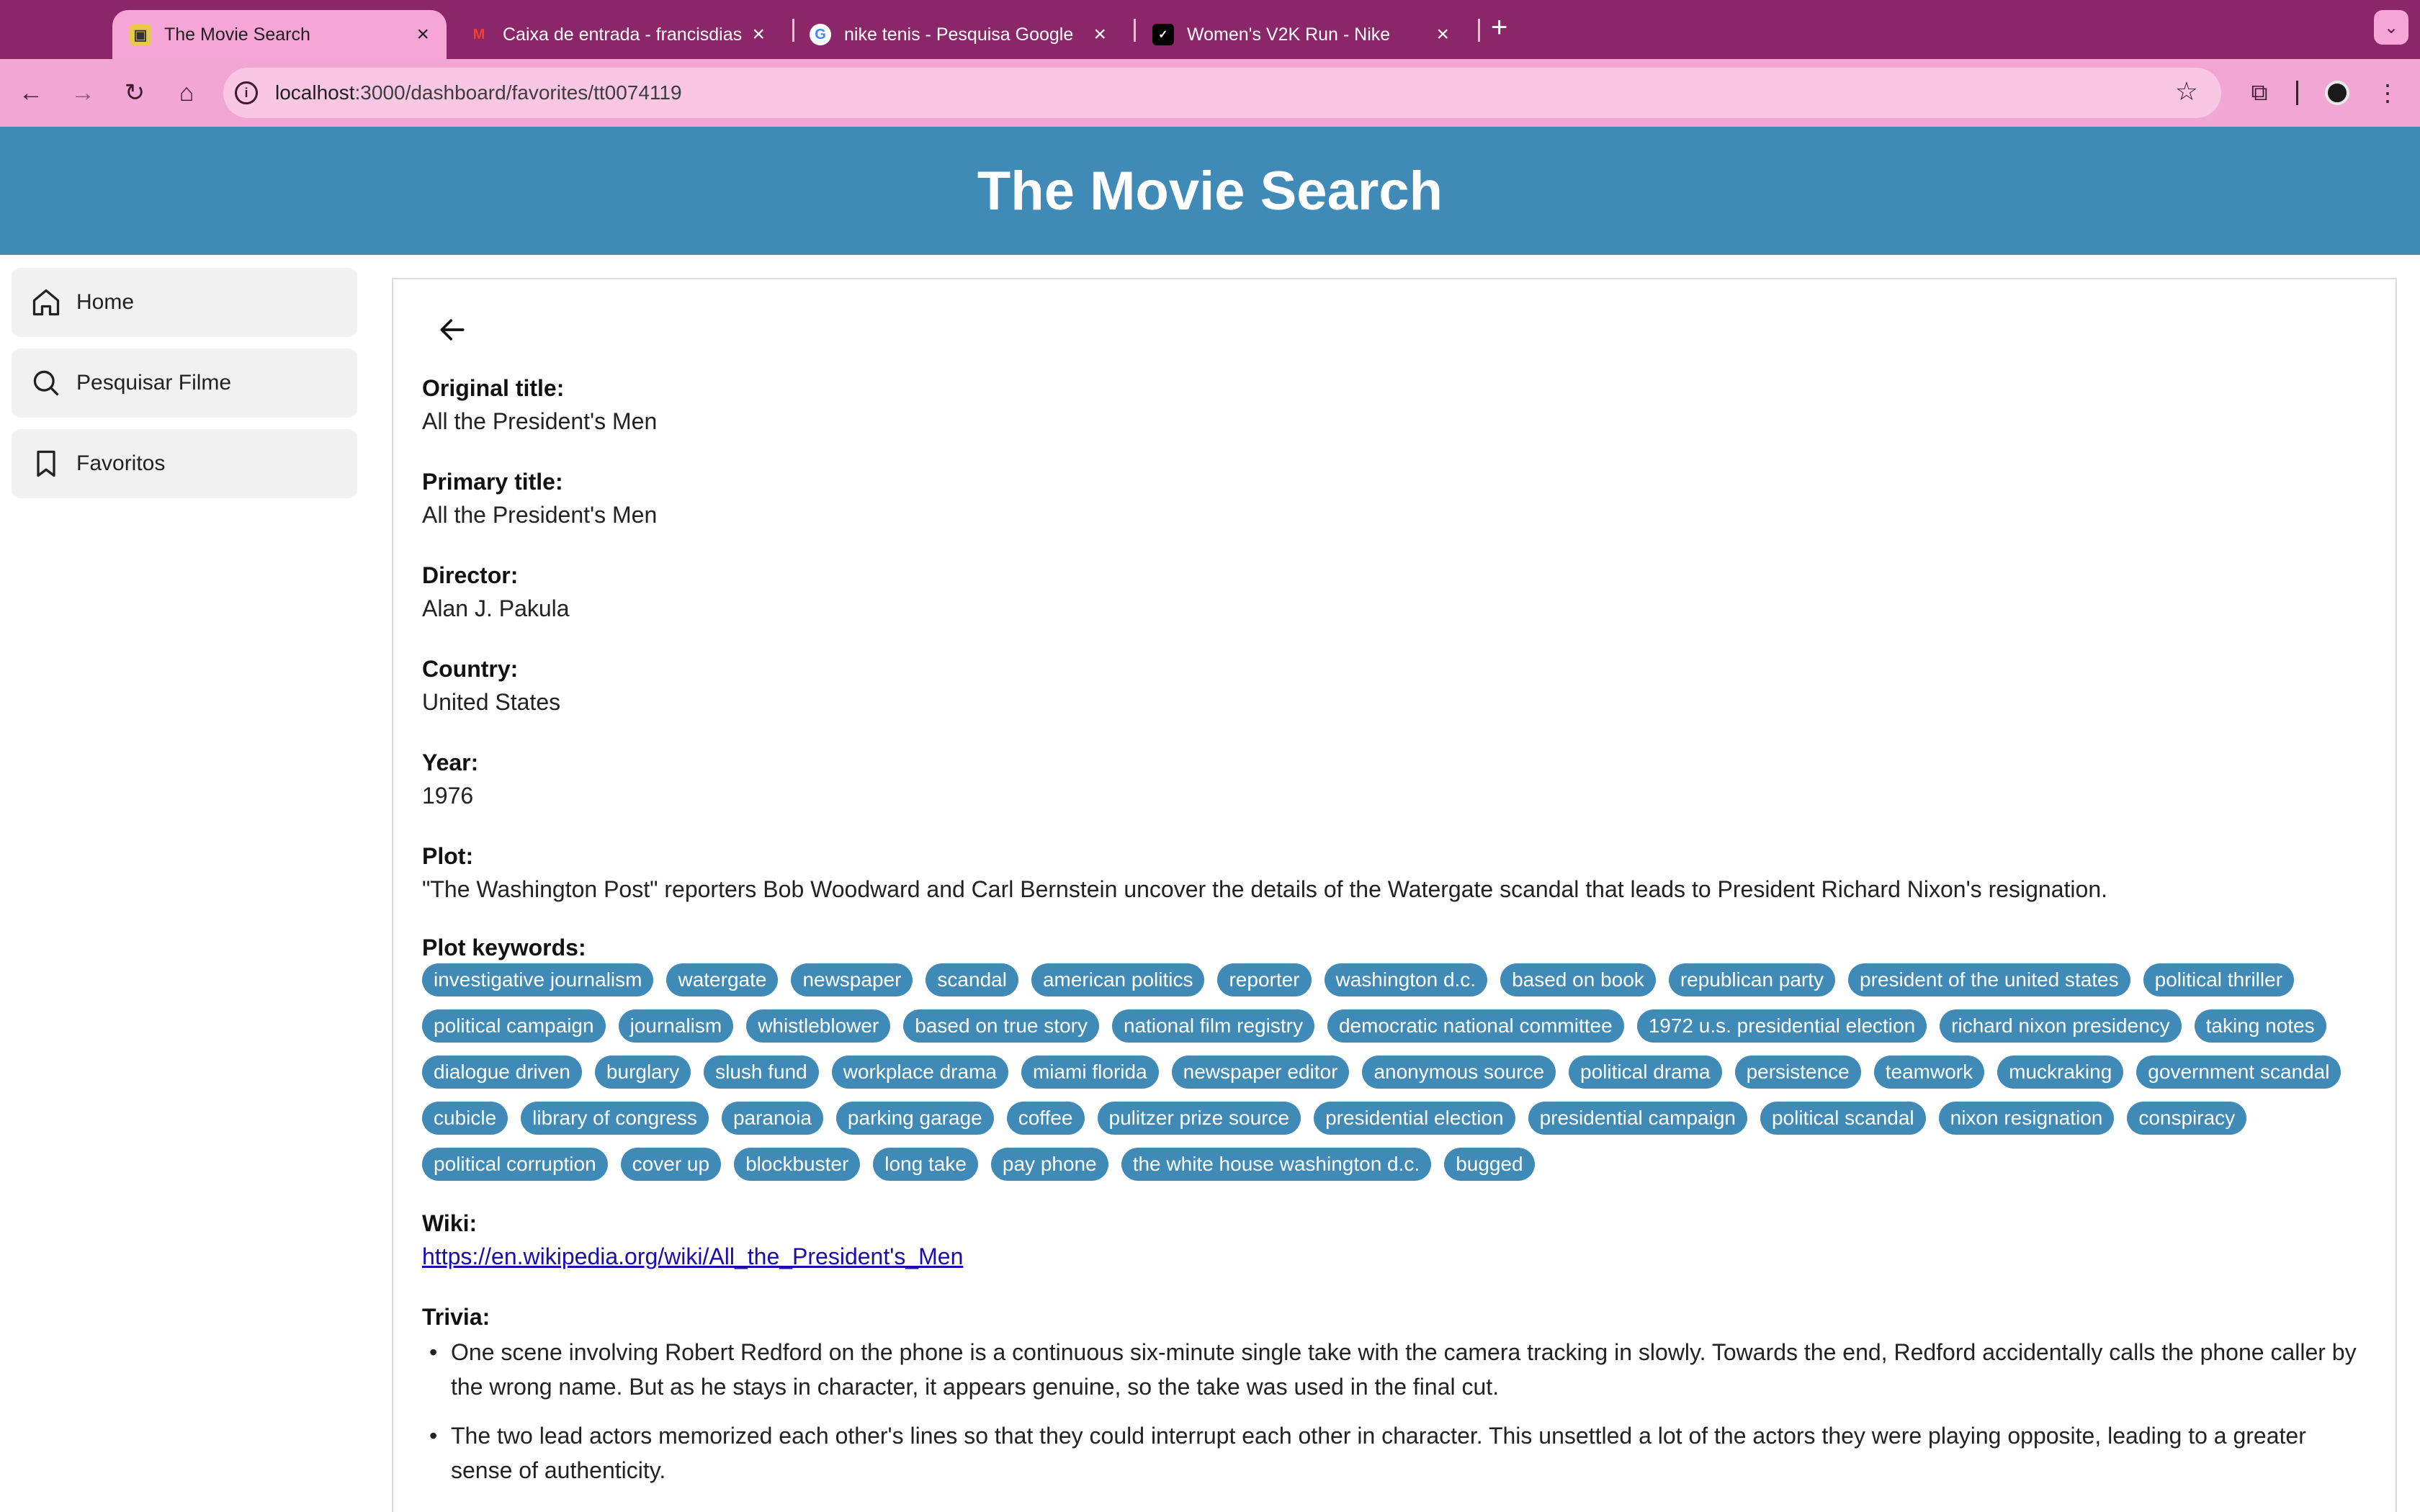 Image resolution: width=2420 pixels, height=1512 pixels. I want to click on keyword-chip: based on true story, so click(1001, 1026).